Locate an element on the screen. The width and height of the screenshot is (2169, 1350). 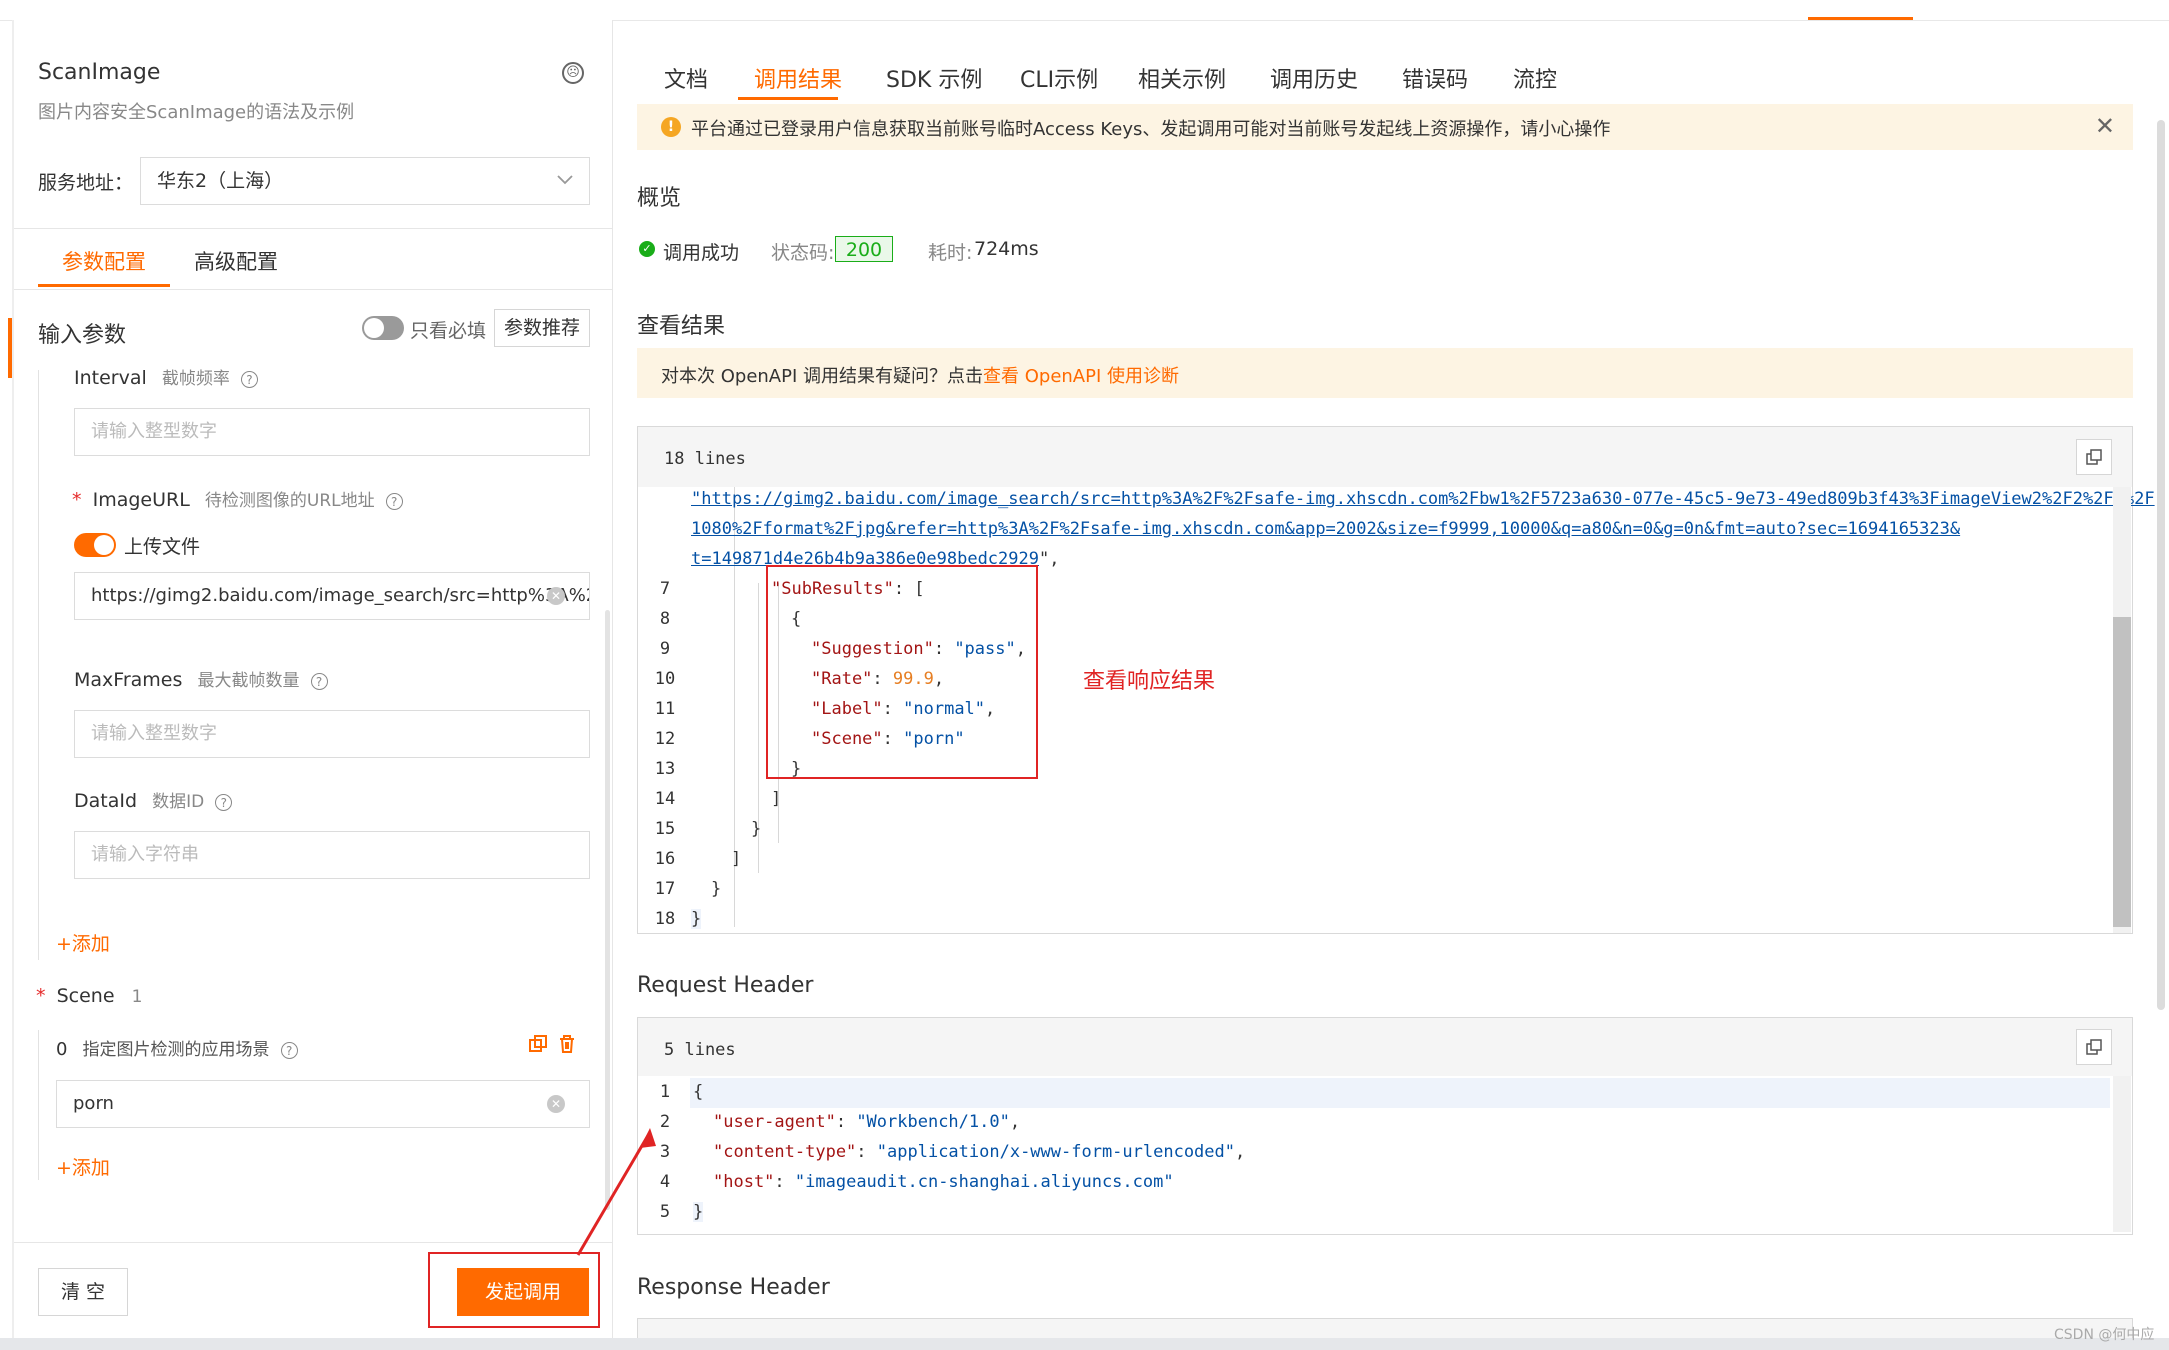
bottom-bar is located at coordinates (1084, 1344).